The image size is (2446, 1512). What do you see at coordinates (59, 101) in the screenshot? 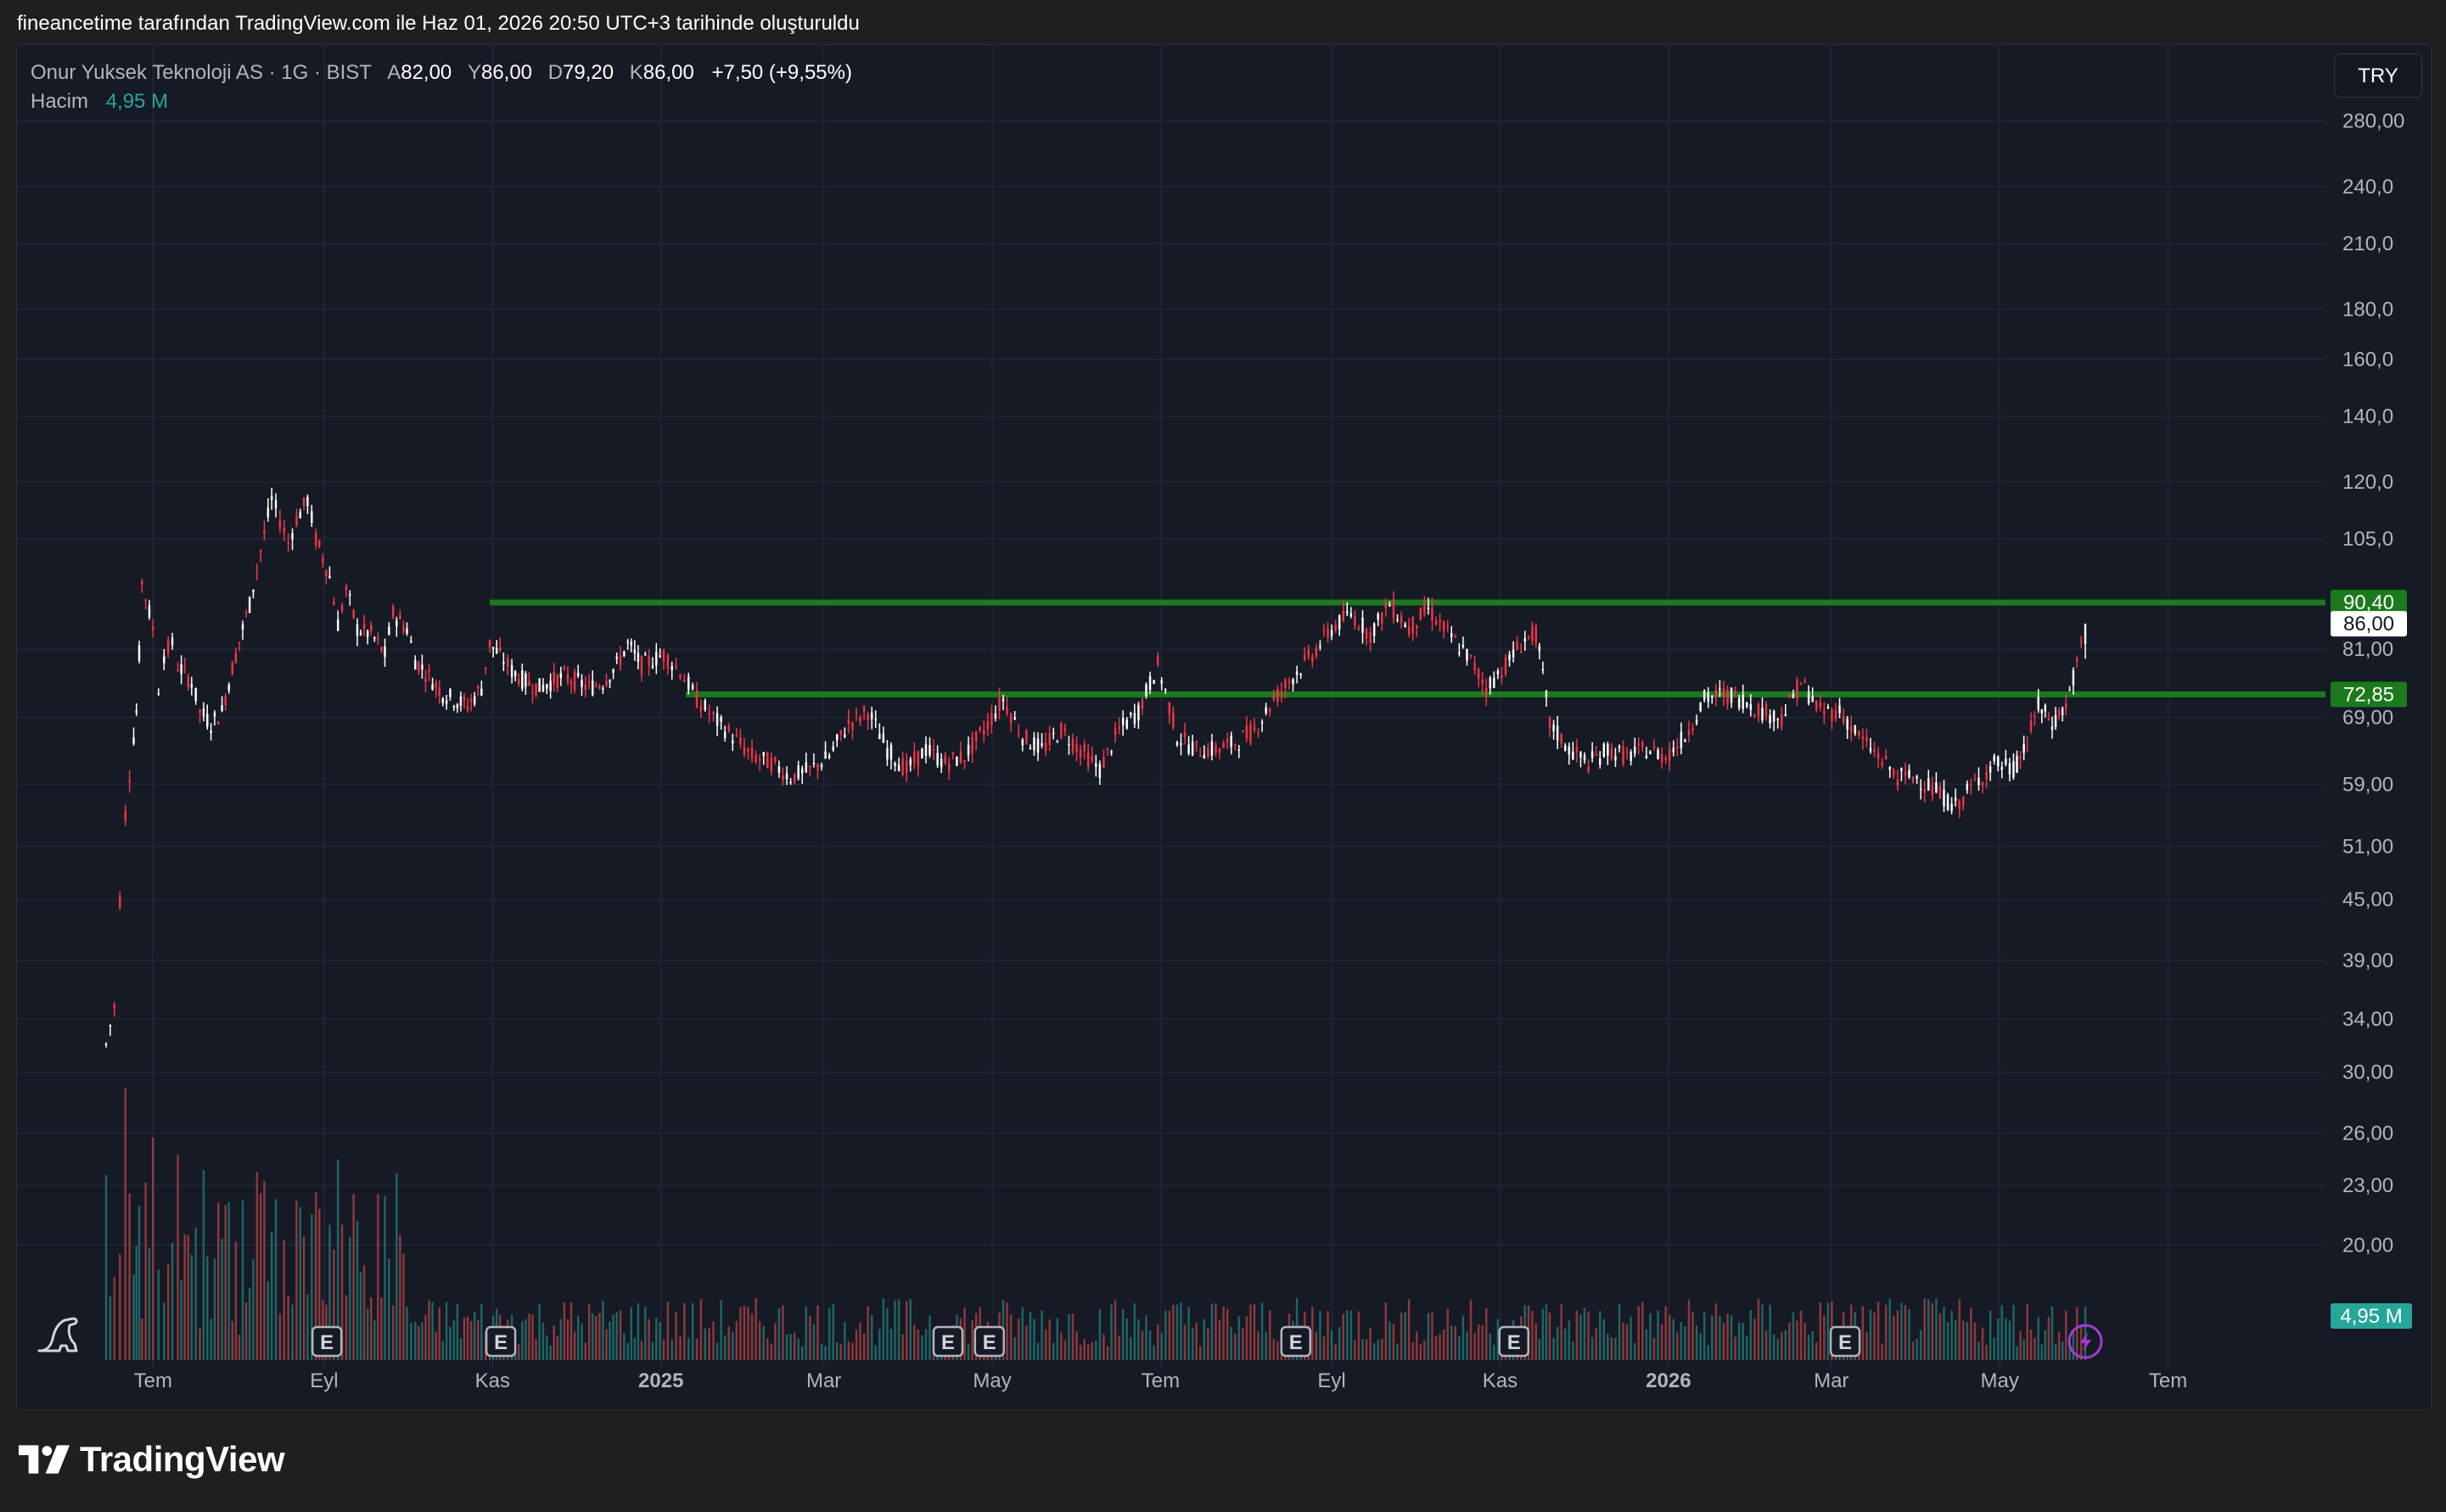
I see `volume-label: Hacim` at bounding box center [59, 101].